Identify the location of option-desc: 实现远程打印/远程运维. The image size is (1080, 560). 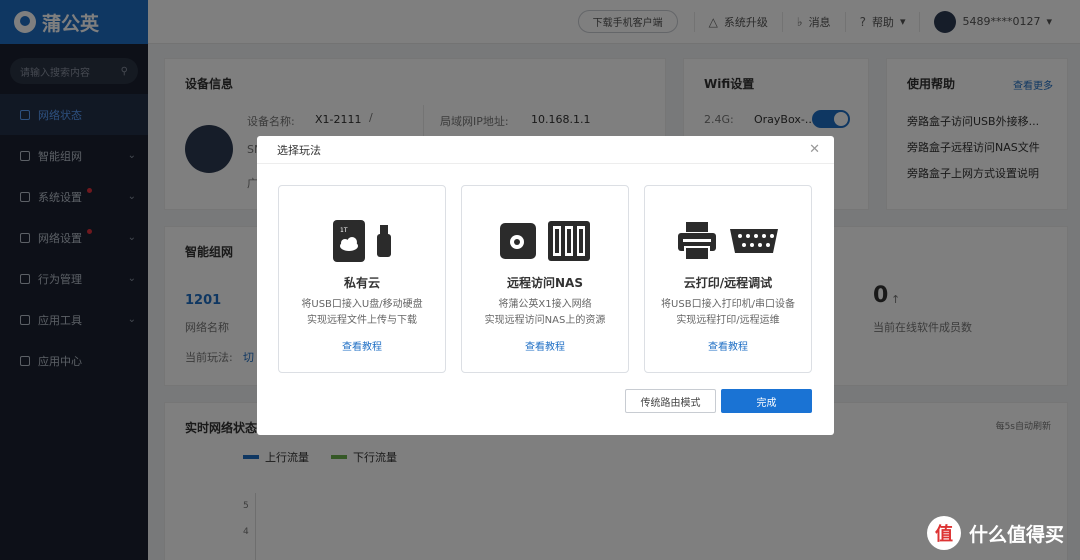
(728, 320).